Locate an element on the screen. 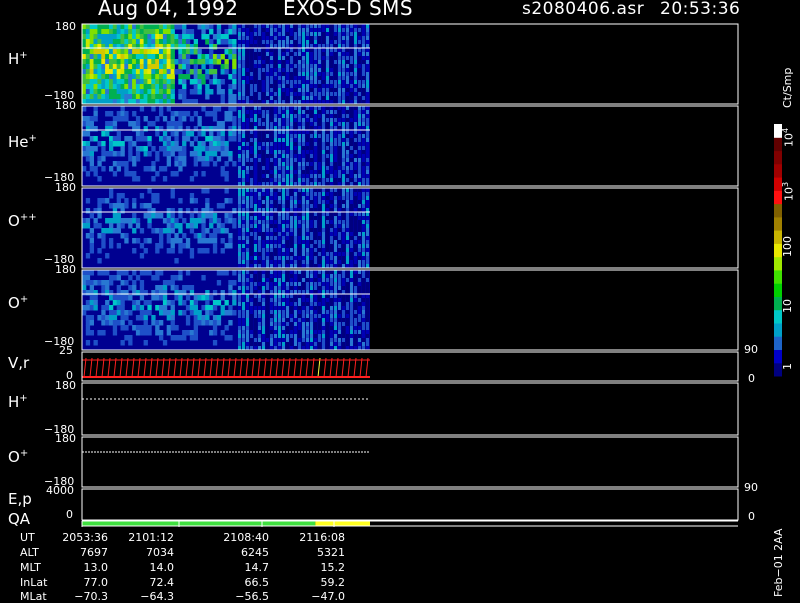 The height and width of the screenshot is (603, 800). velocity-trace is located at coordinates (187, 367).